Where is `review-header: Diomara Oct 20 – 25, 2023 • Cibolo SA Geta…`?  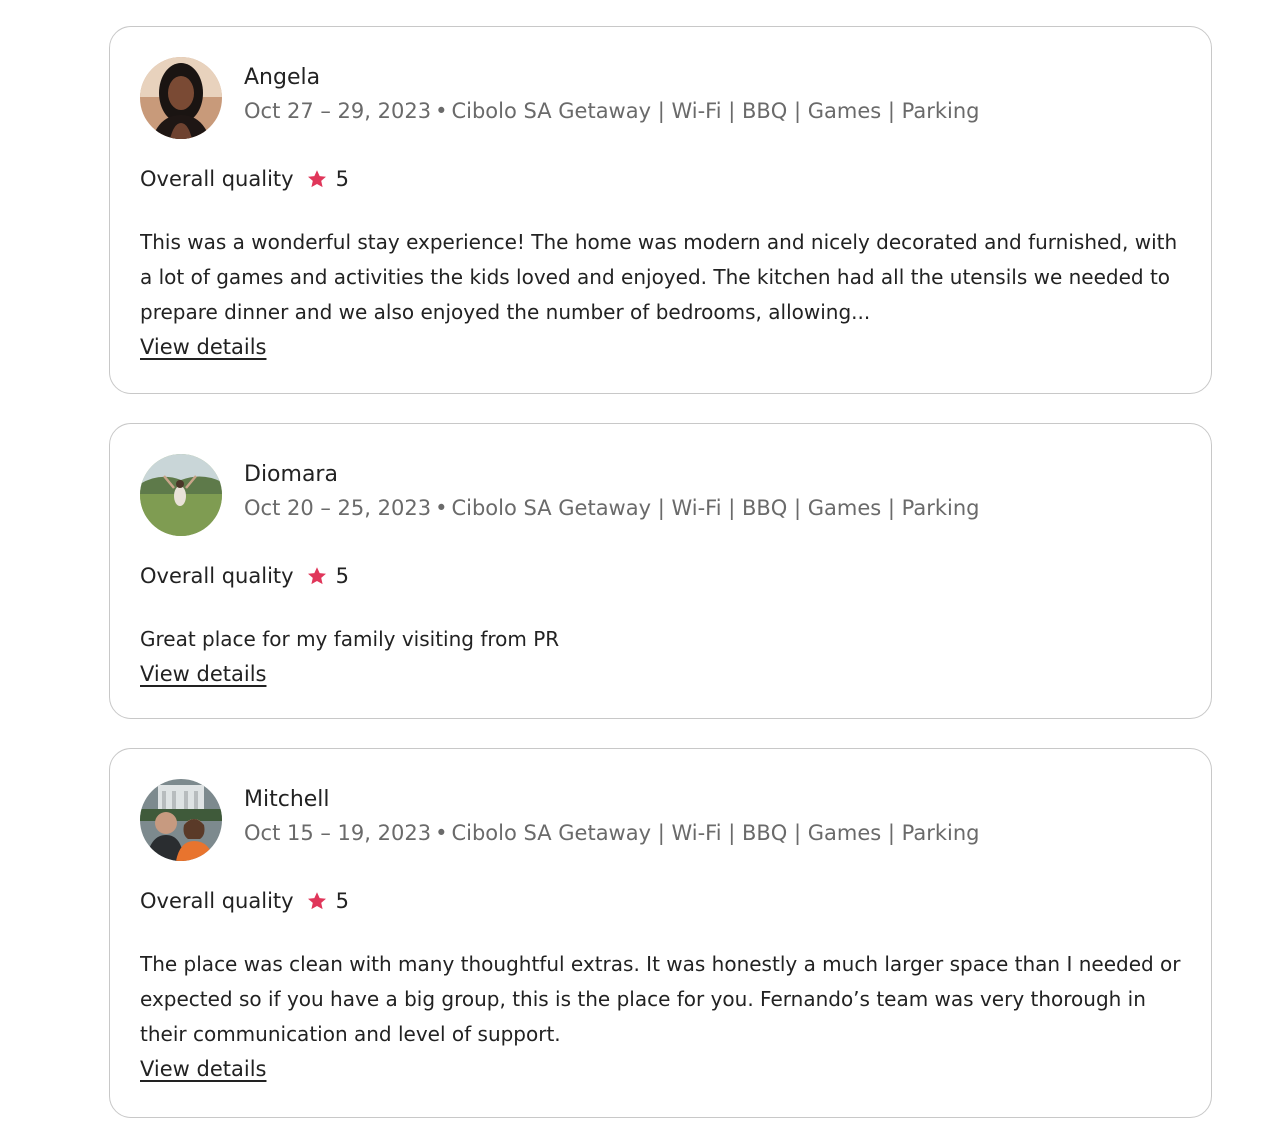 review-header: Diomara Oct 20 – 25, 2023 • Cibolo SA Geta… is located at coordinates (665, 495).